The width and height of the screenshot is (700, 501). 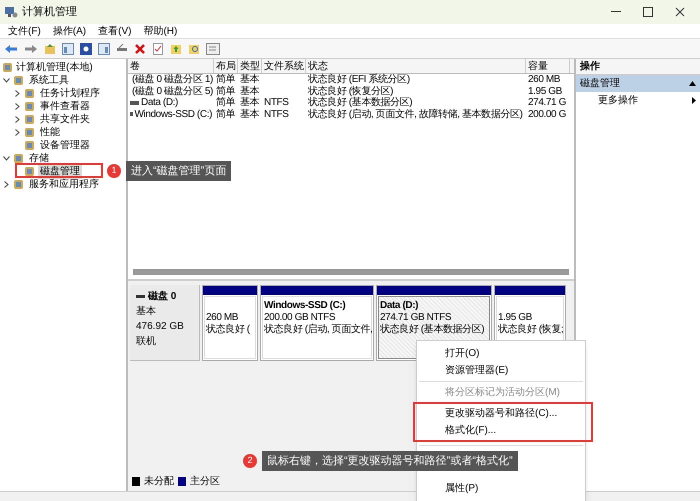 What do you see at coordinates (351, 272) in the screenshot?
I see `horizontal-scrollbar` at bounding box center [351, 272].